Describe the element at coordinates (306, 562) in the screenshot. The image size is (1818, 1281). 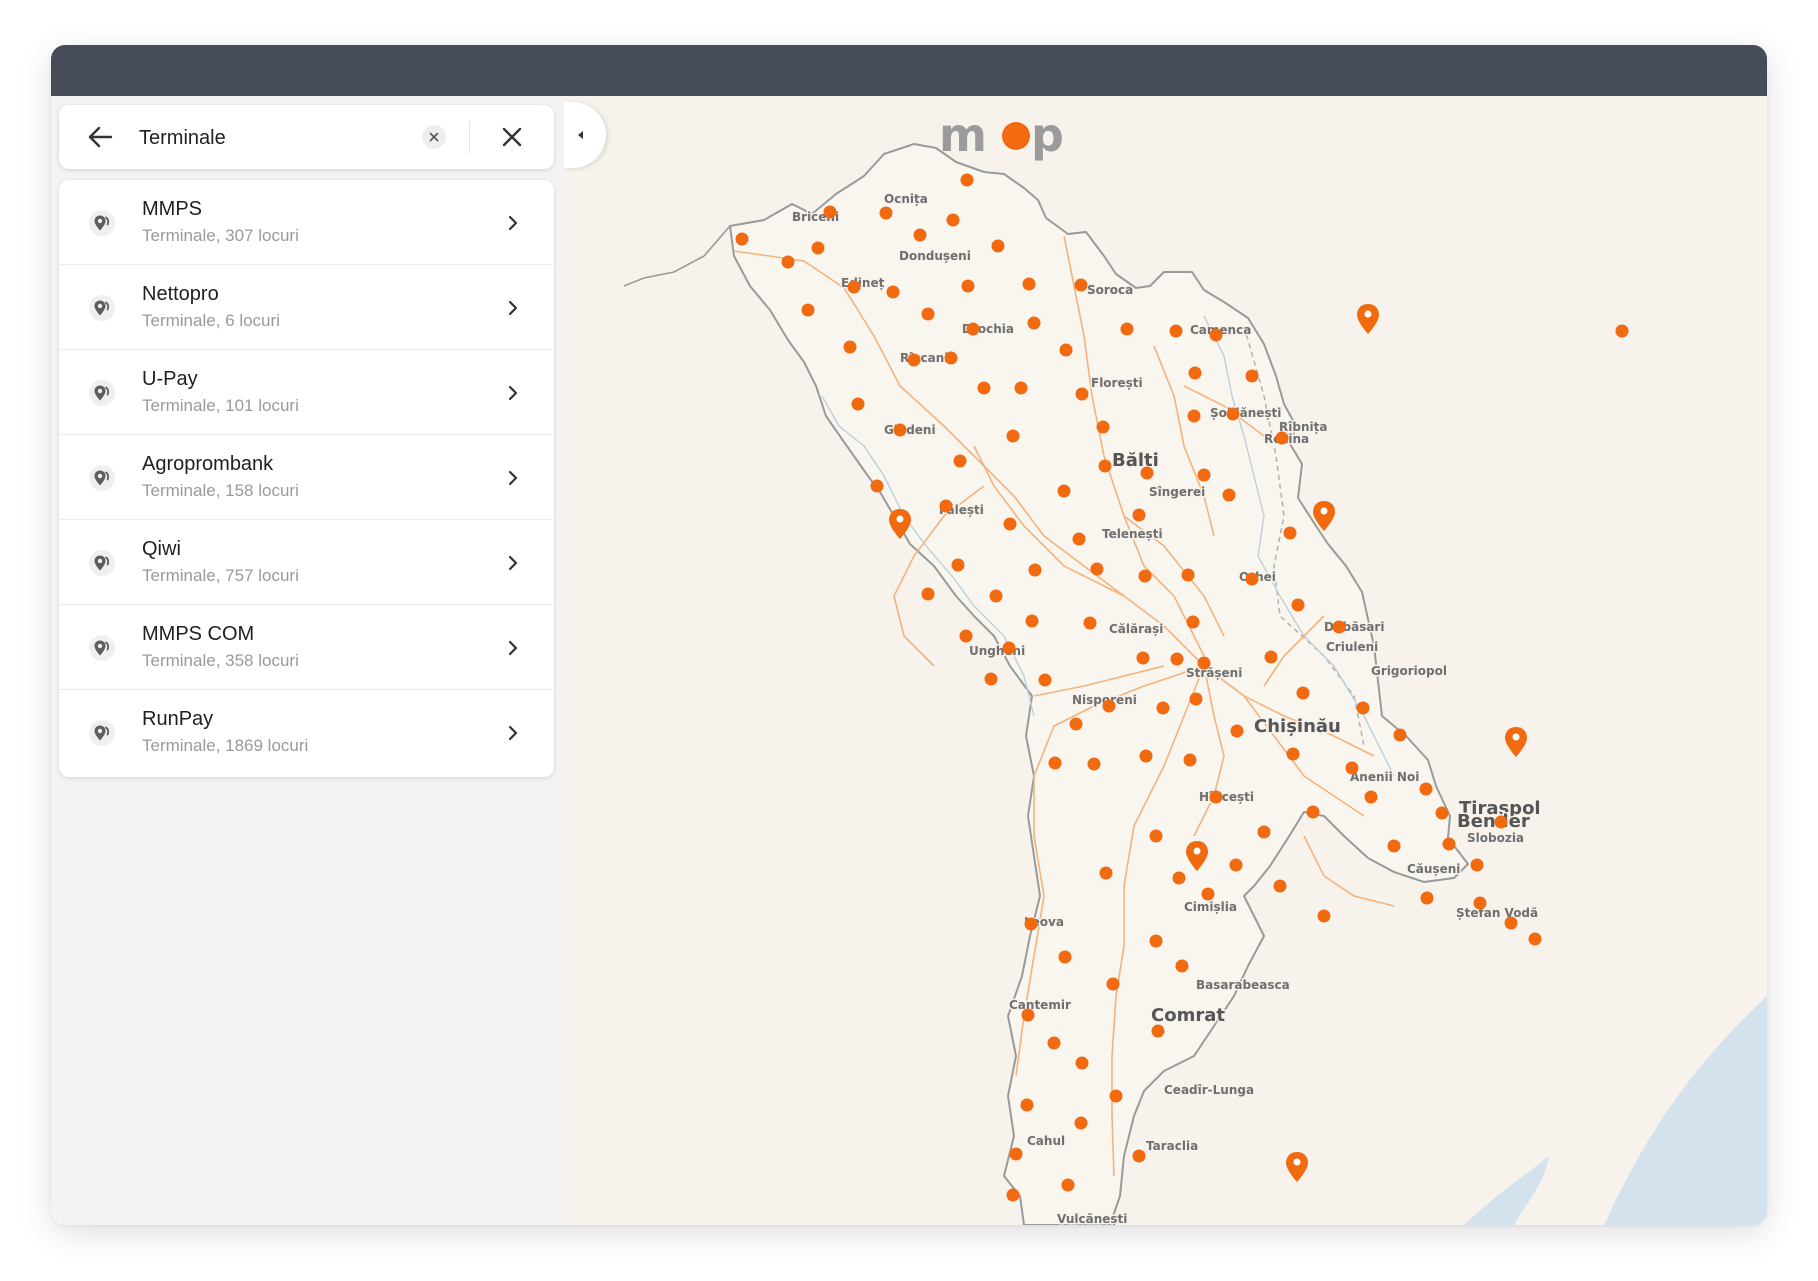
I see `result-item-qiwi: Qiwi Terminale, 757 locuri` at that location.